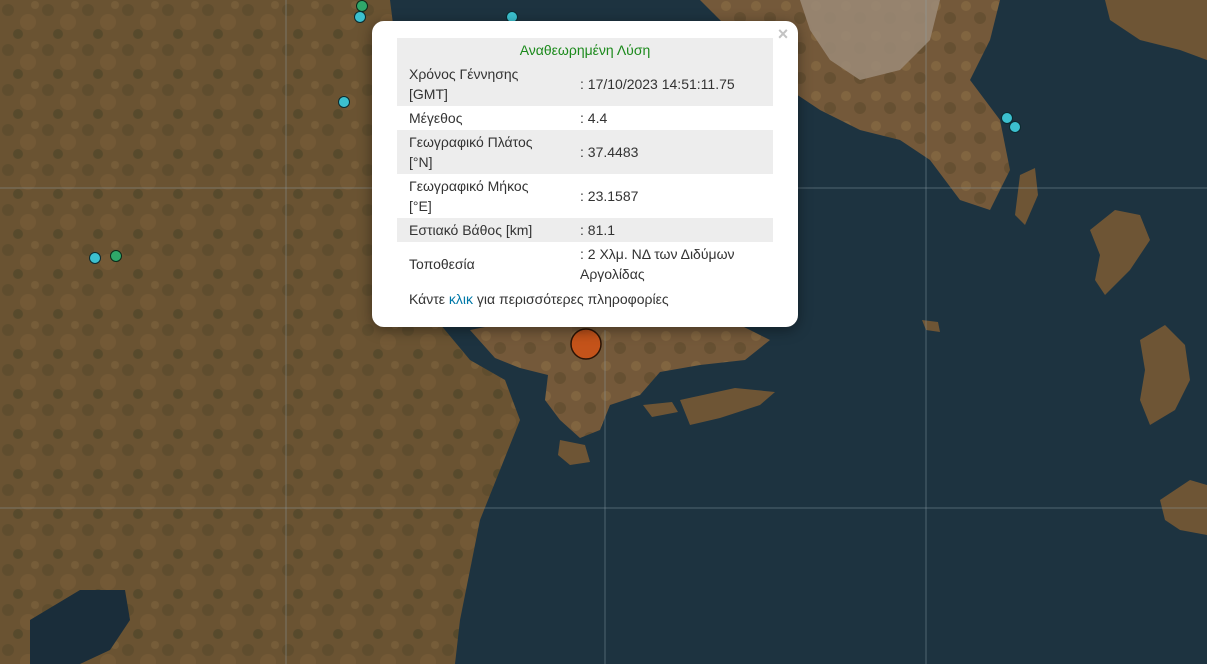 This screenshot has width=1207, height=664. I want to click on field-value: : 17/10/2023 14:51:11.75, so click(664, 84).